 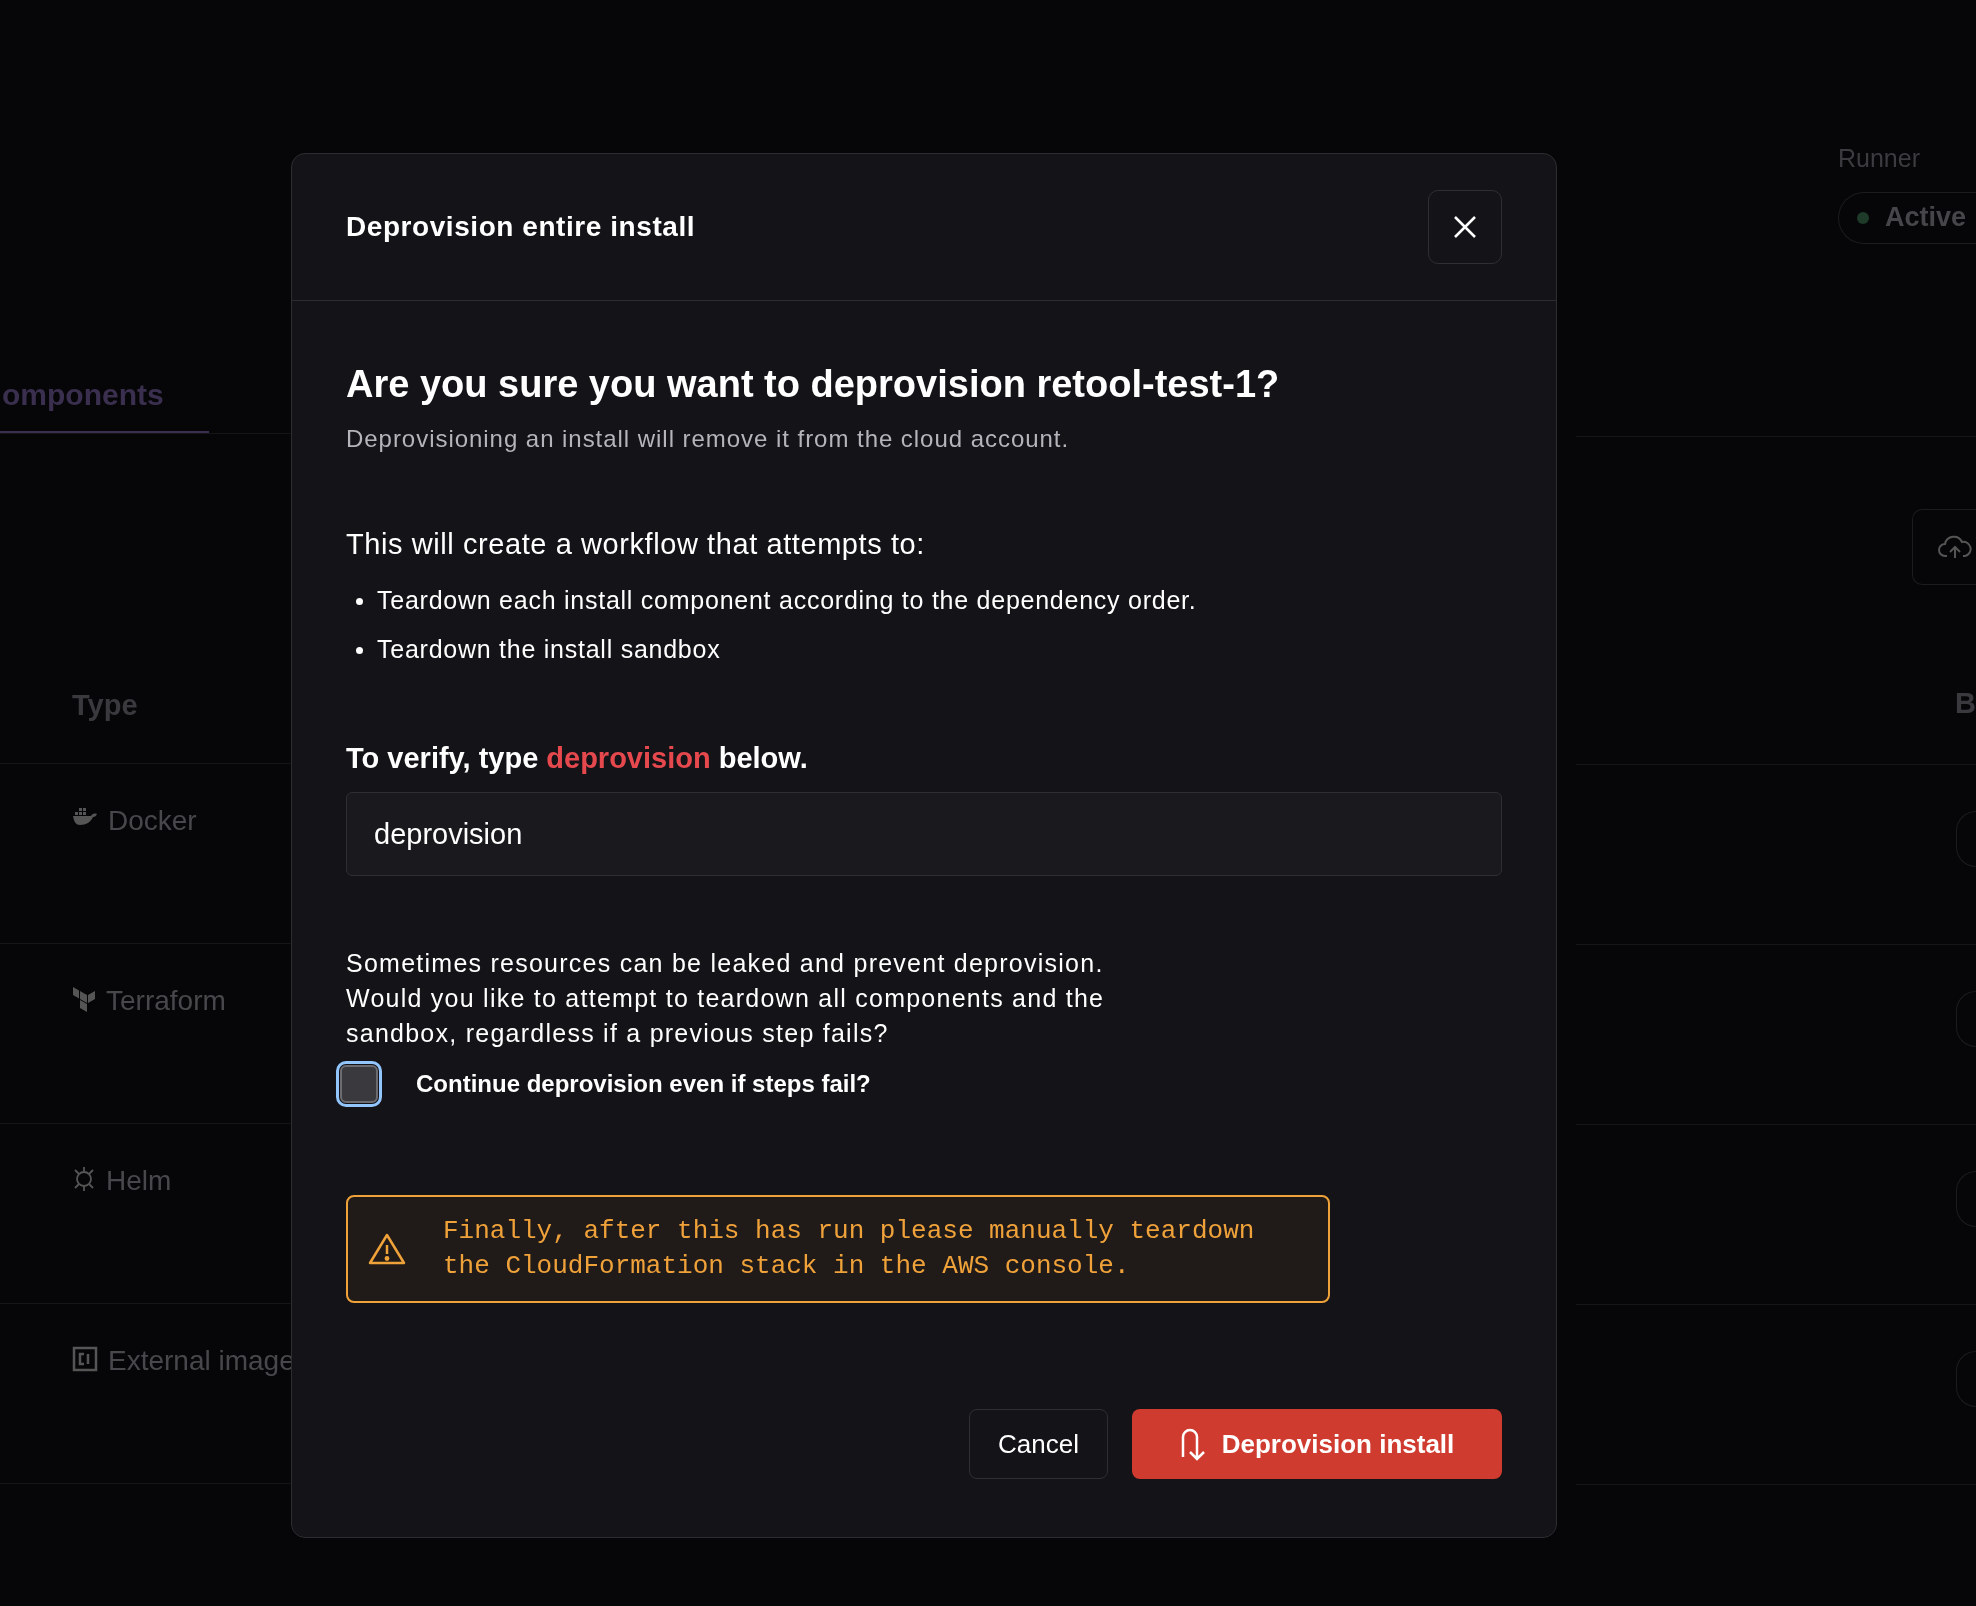 What do you see at coordinates (628, 758) in the screenshot?
I see `verify-keyword: deprovision` at bounding box center [628, 758].